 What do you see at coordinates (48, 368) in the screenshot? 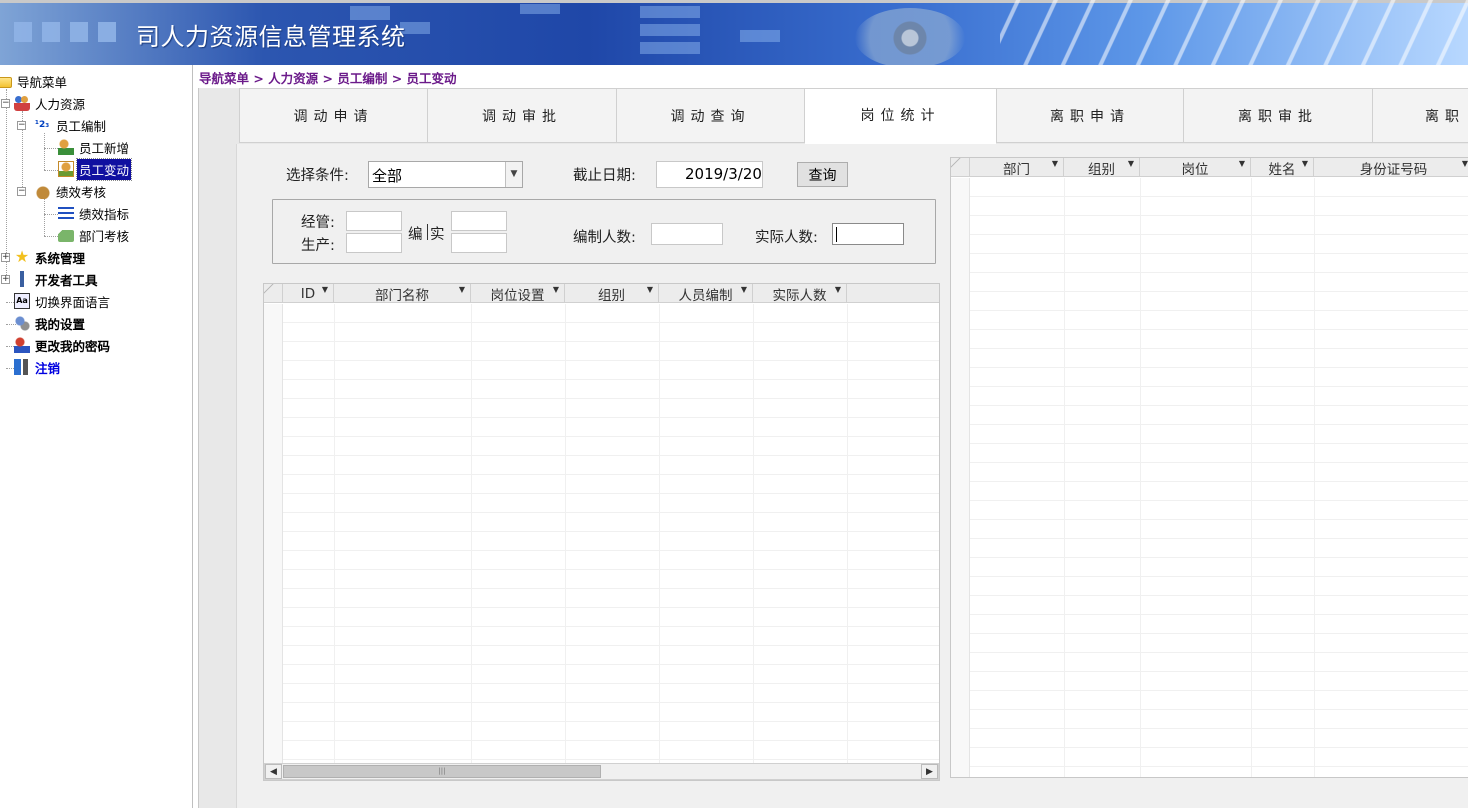
I see `tree-item-label: 注销` at bounding box center [48, 368].